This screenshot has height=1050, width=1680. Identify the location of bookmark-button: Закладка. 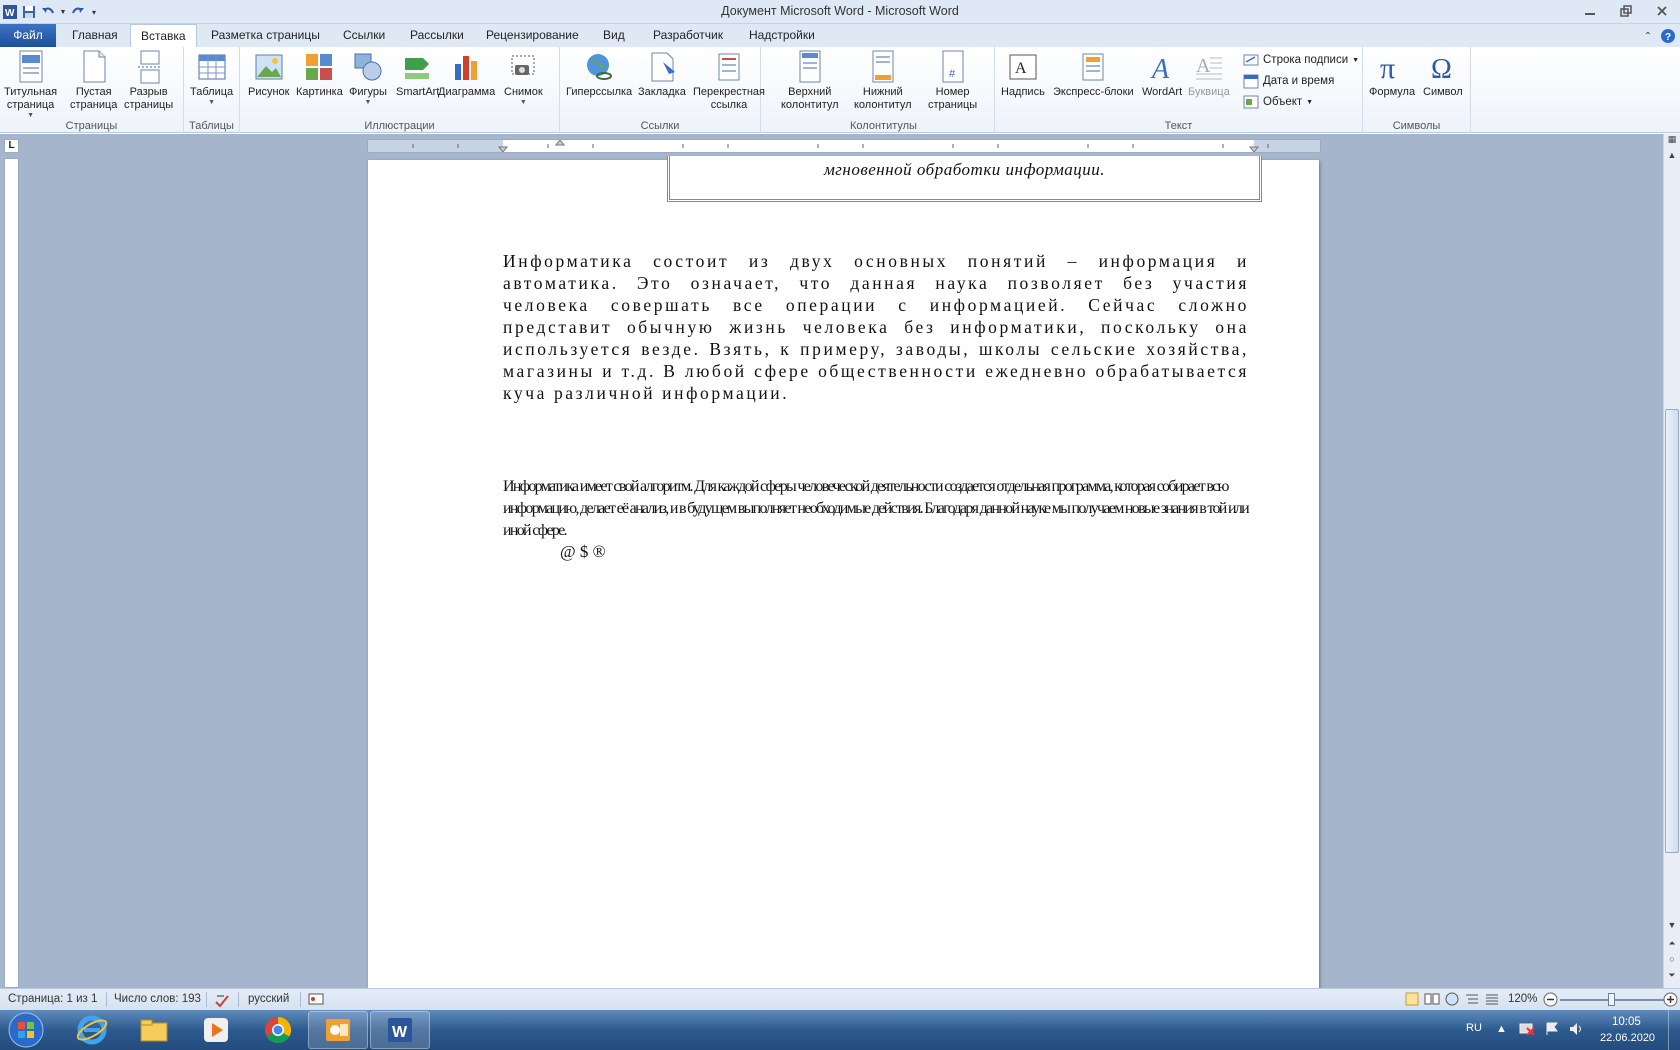
(662, 74).